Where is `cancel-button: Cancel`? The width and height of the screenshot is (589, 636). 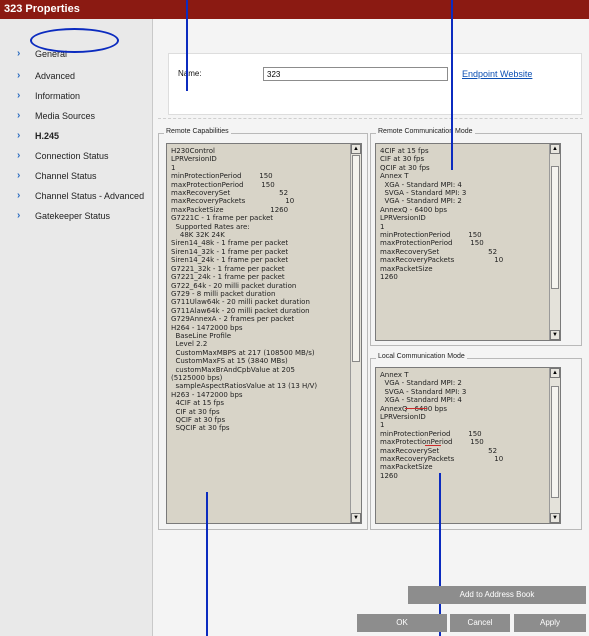
cancel-button: Cancel is located at coordinates (480, 623).